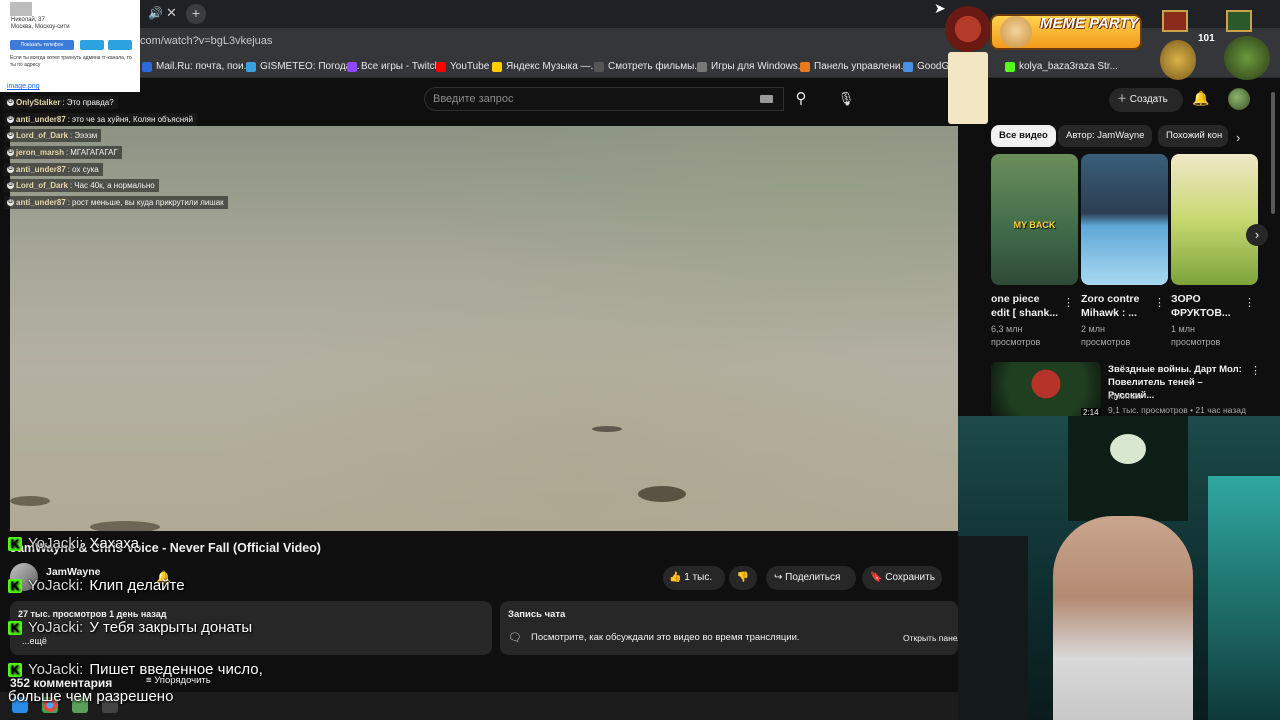  I want to click on background-light, so click(1244, 598).